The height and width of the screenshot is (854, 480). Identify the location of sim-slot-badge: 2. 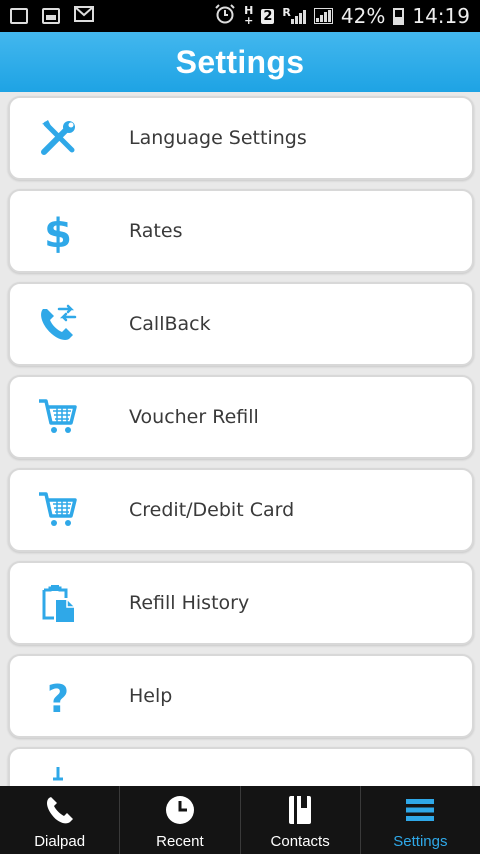
(268, 16).